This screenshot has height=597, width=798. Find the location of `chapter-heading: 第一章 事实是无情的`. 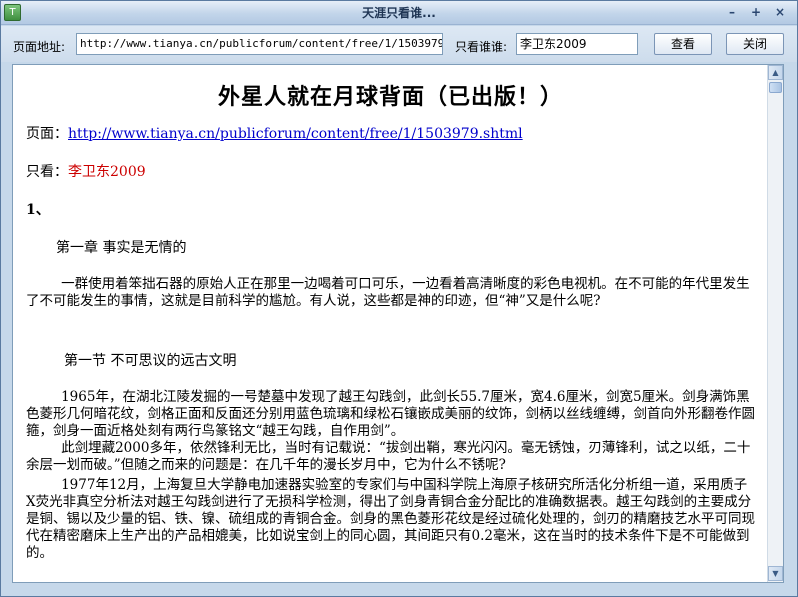

chapter-heading: 第一章 事实是无情的 is located at coordinates (121, 248).